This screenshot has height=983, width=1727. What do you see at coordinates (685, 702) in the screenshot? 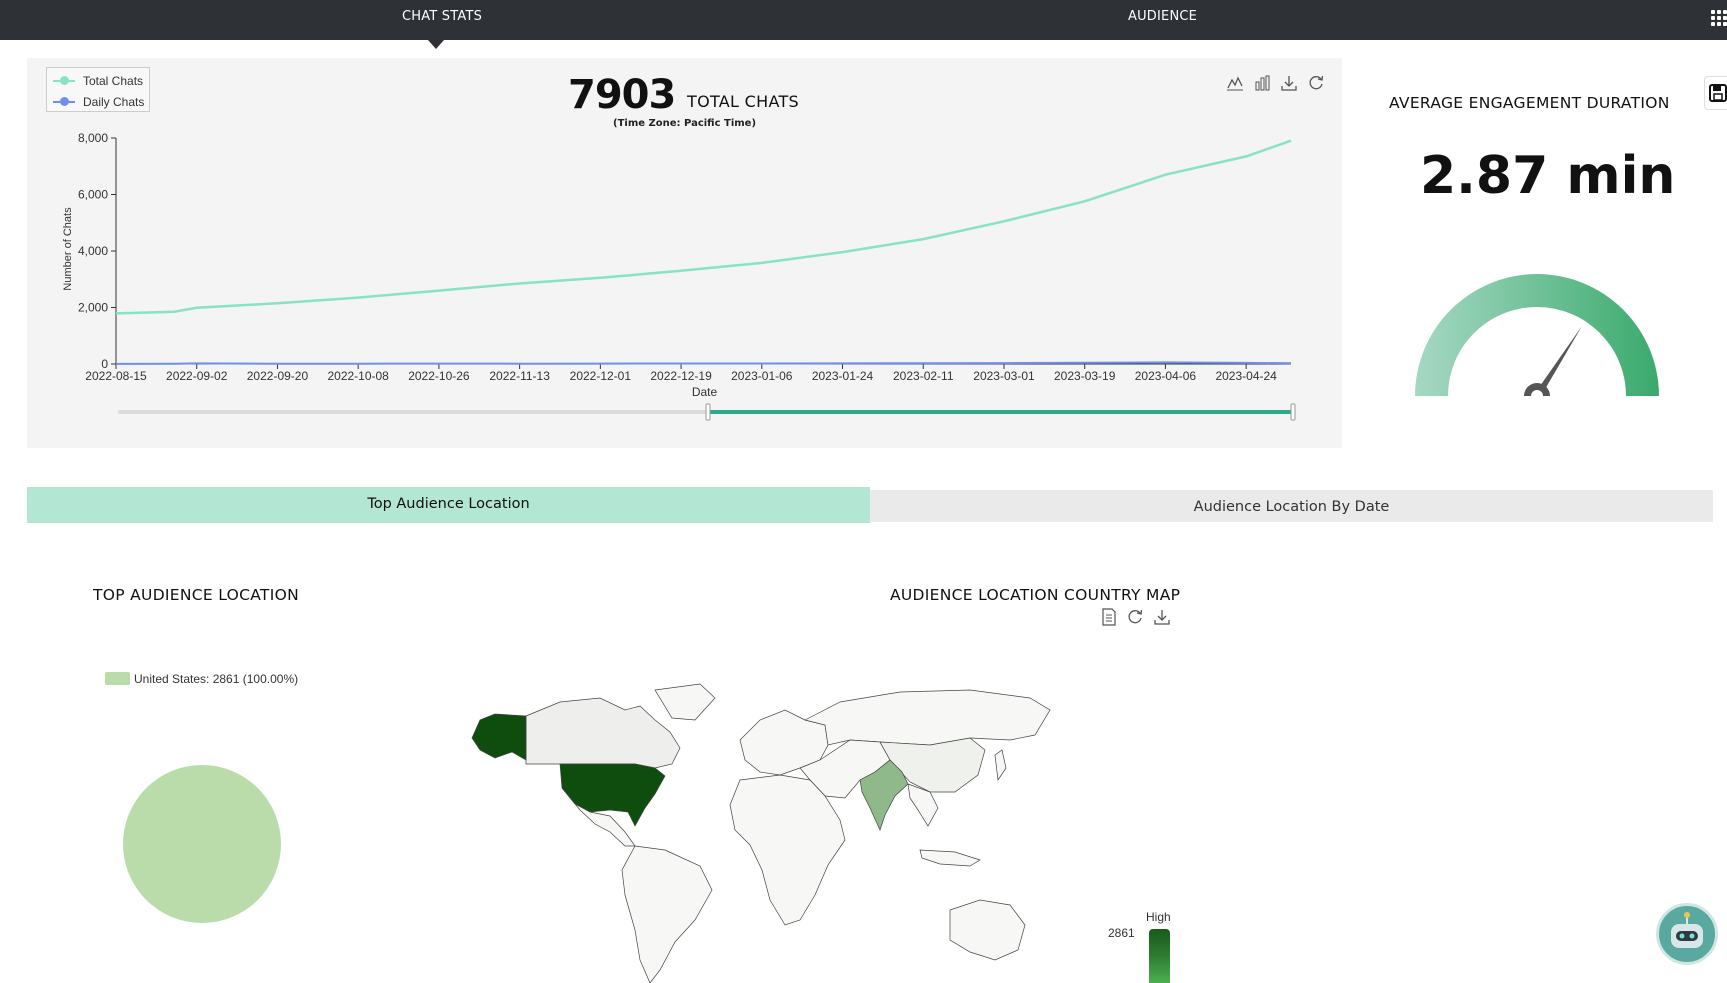
I see `country-greenland` at bounding box center [685, 702].